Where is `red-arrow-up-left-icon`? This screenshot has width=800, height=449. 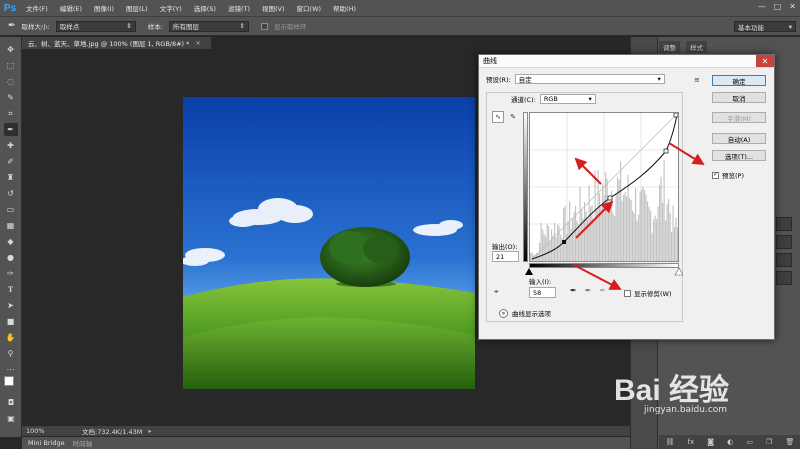
red-arrow-up-left-icon is located at coordinates (588, 171).